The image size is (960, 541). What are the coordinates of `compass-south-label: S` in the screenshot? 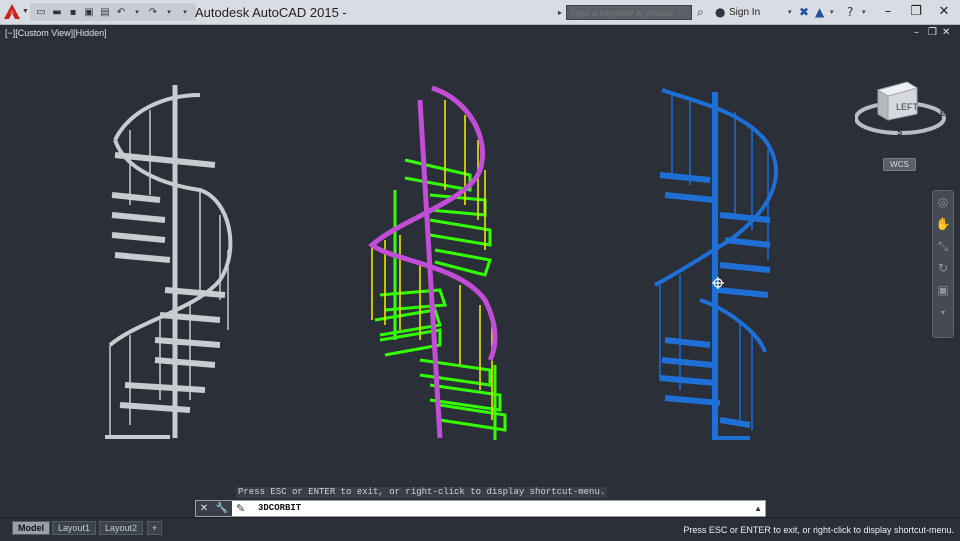 It's located at (900, 132).